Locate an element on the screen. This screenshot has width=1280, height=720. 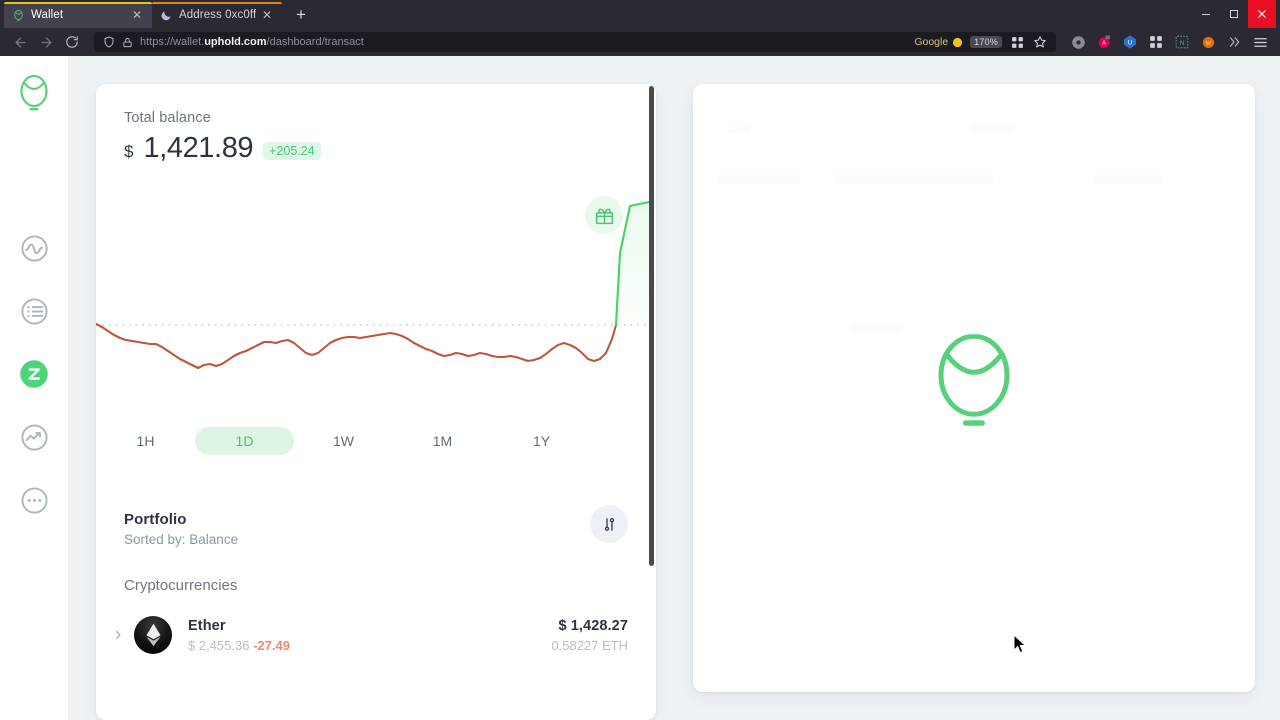
pulse-icon is located at coordinates (34, 248).